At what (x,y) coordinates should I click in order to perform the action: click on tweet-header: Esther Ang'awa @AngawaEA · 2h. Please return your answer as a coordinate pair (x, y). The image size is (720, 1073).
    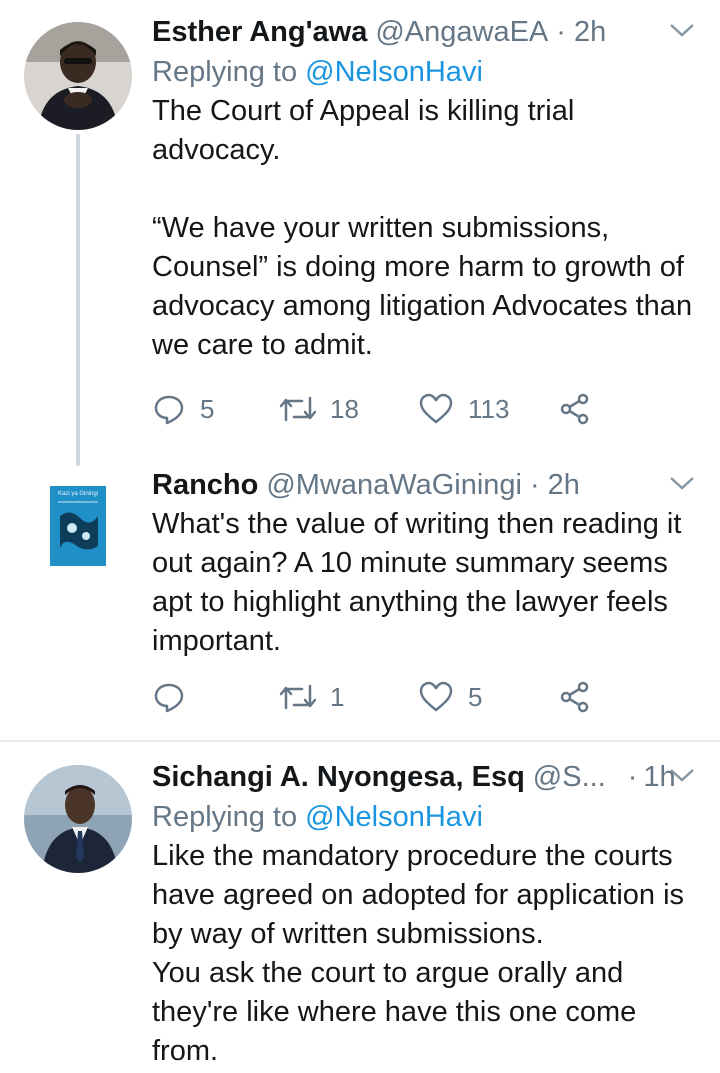
    Looking at the image, I should click on (424, 32).